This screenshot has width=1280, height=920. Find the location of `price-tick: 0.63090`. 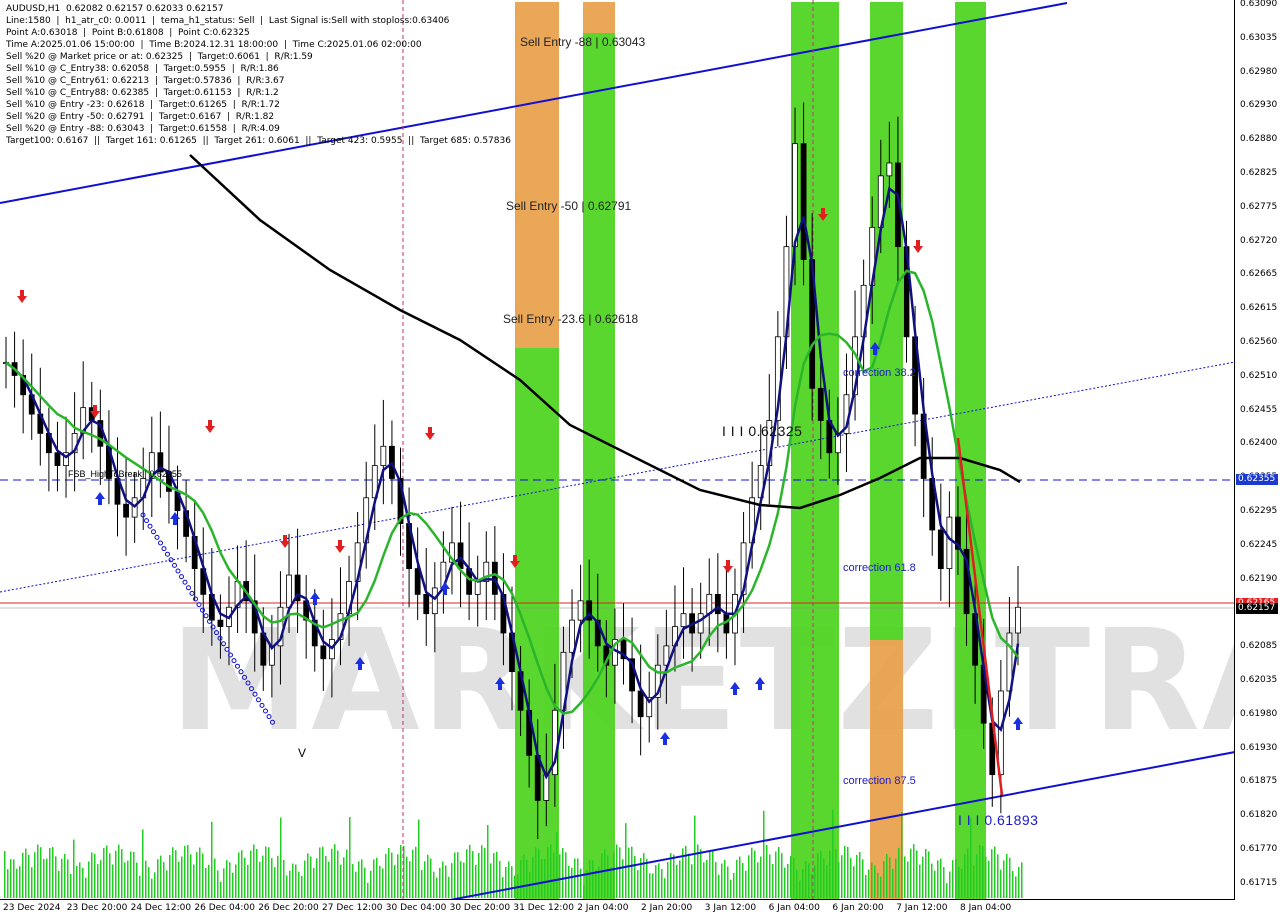

price-tick: 0.63090 is located at coordinates (1259, 4).